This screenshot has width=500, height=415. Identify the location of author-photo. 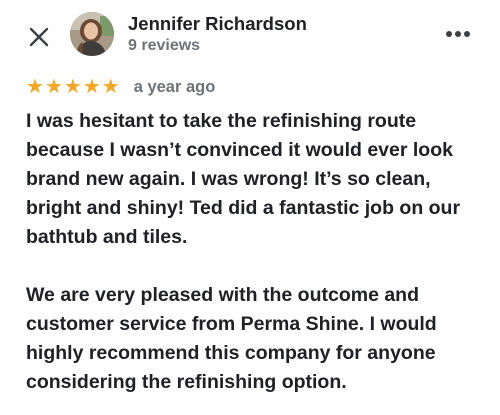
(92, 34).